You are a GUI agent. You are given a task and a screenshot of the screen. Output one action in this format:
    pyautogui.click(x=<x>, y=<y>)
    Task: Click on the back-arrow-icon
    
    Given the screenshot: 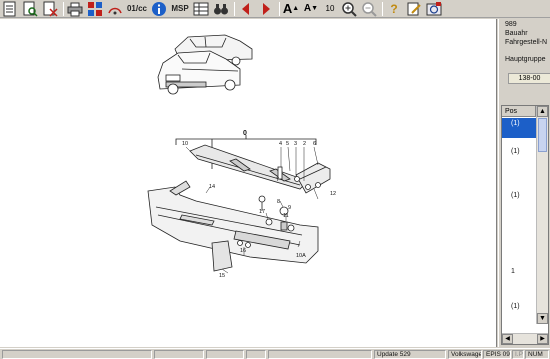 What is the action you would take?
    pyautogui.click(x=246, y=8)
    